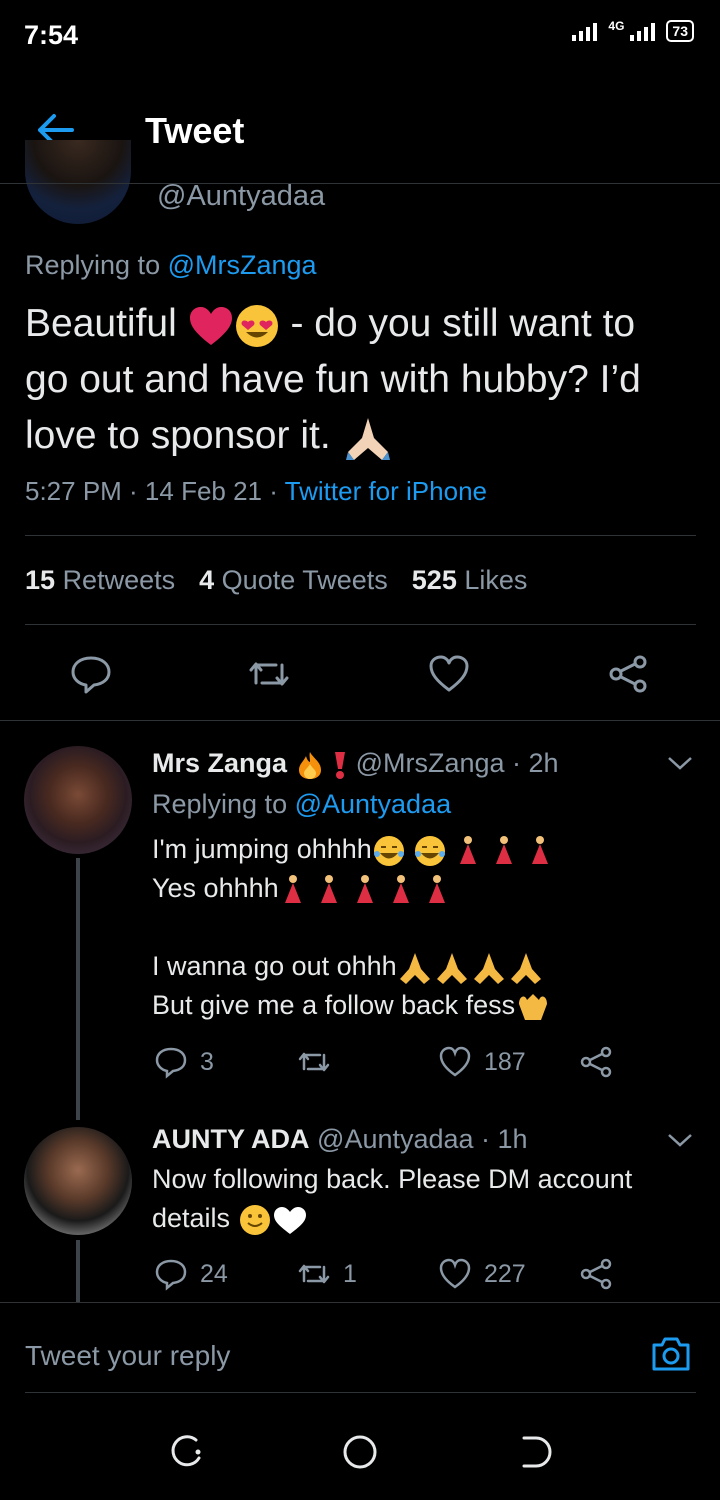 This screenshot has height=1500, width=720. I want to click on like-button: 187, so click(482, 1062).